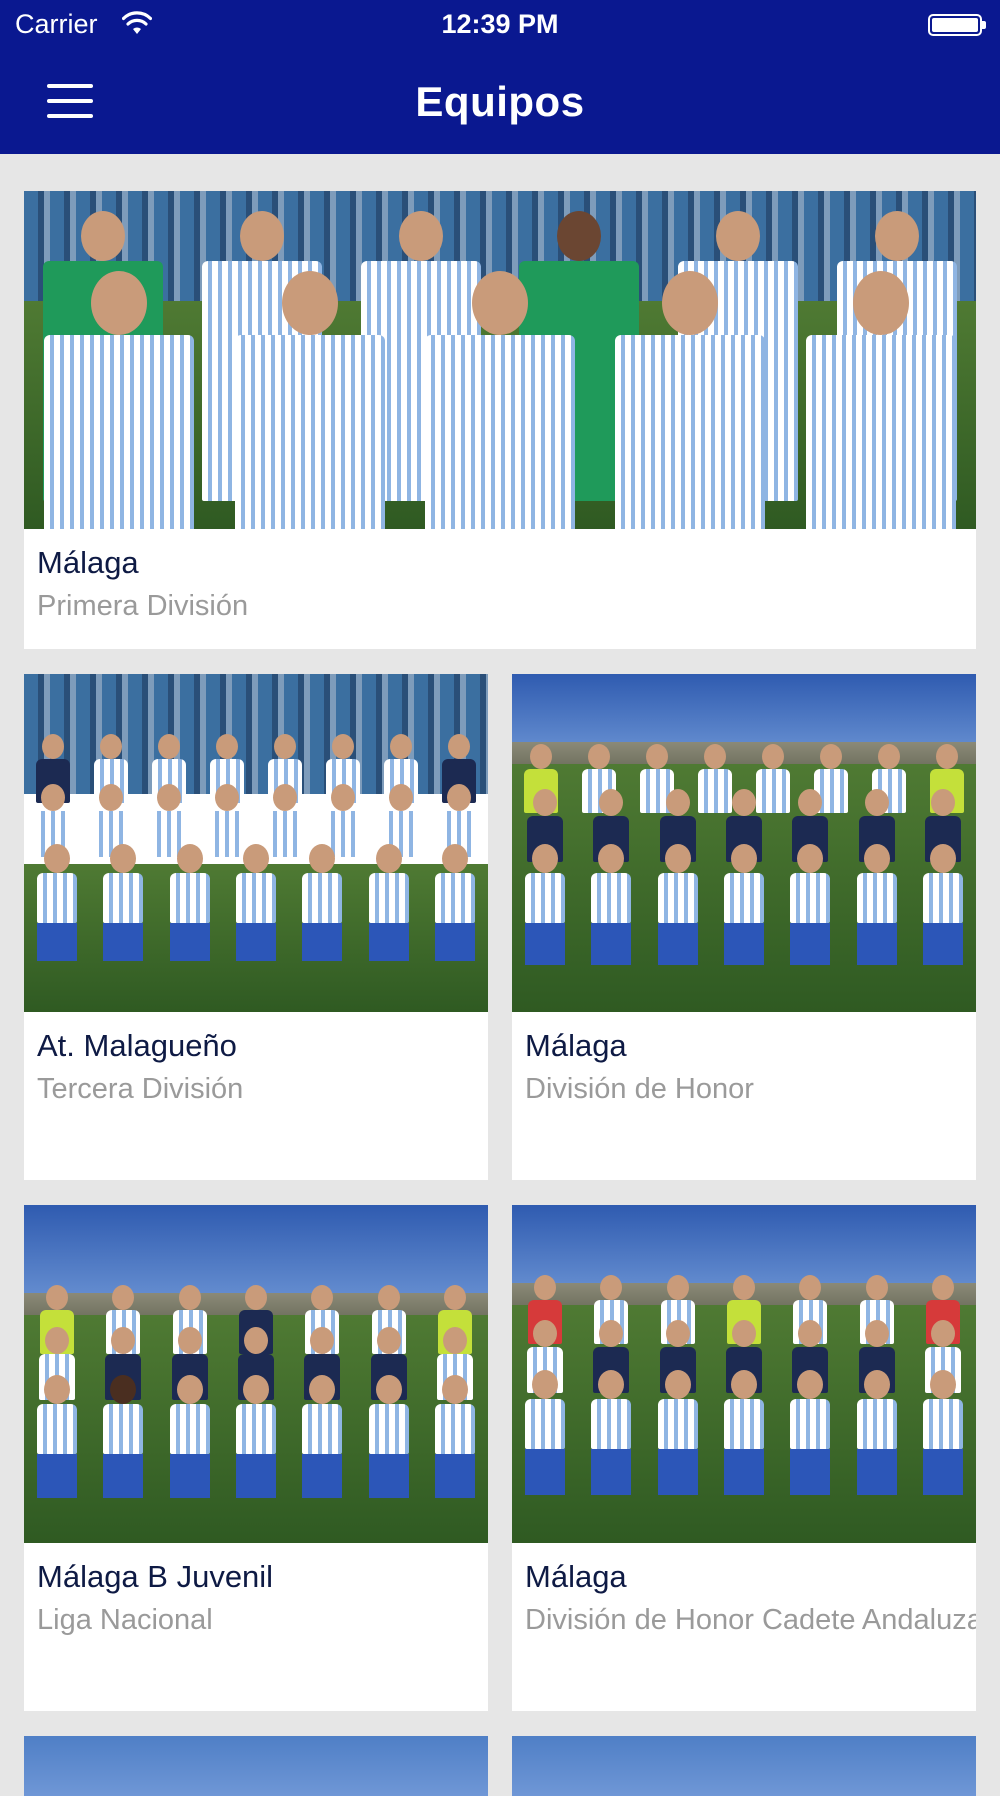 The height and width of the screenshot is (1796, 1000). I want to click on team-card: At. Malagueño Tercera División, so click(256, 927).